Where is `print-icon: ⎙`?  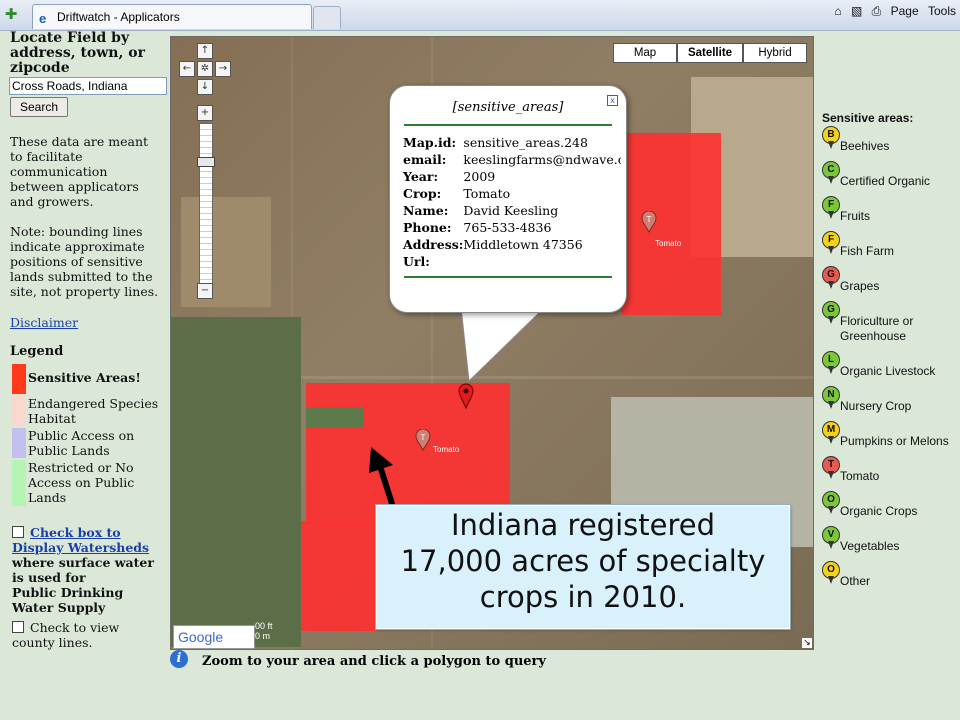
print-icon: ⎙ is located at coordinates (877, 11).